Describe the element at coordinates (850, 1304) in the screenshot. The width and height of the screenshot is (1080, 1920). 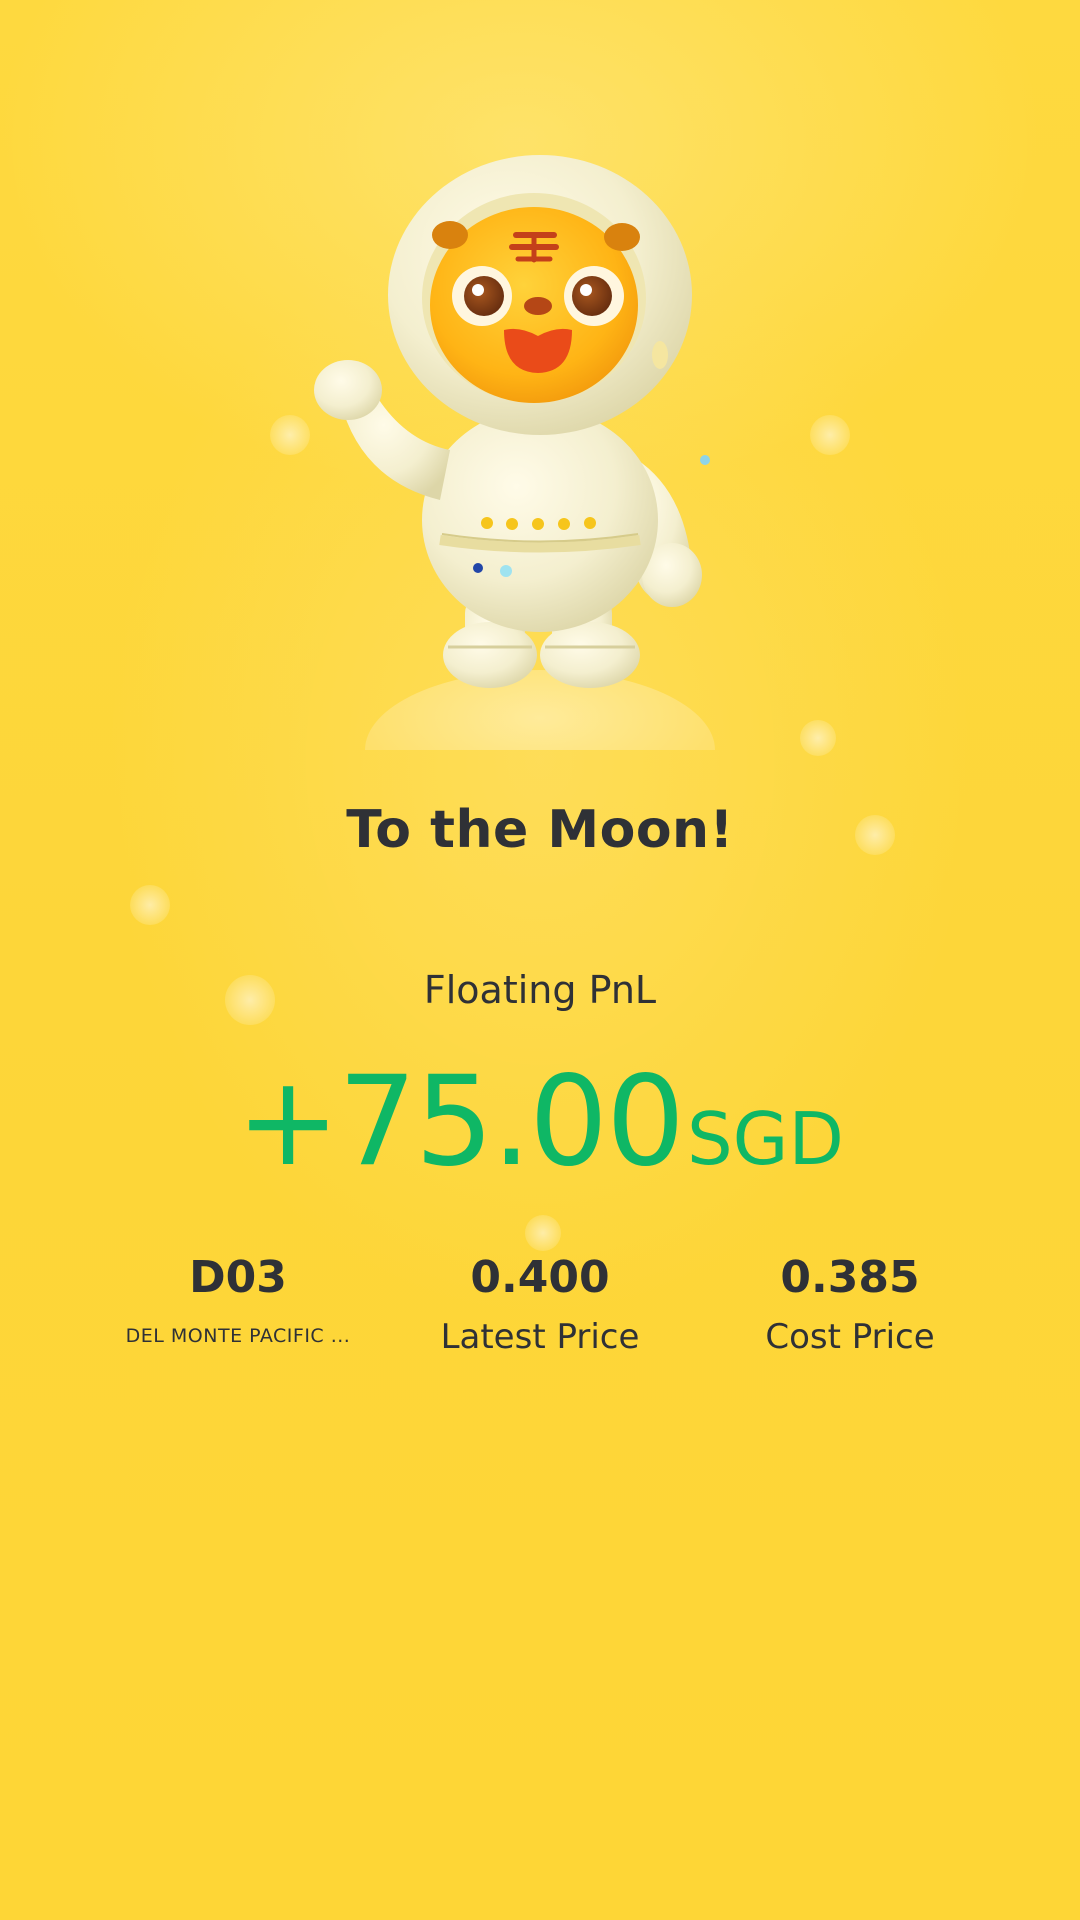
I see `cost-price-info: 0.385 Cost Price` at that location.